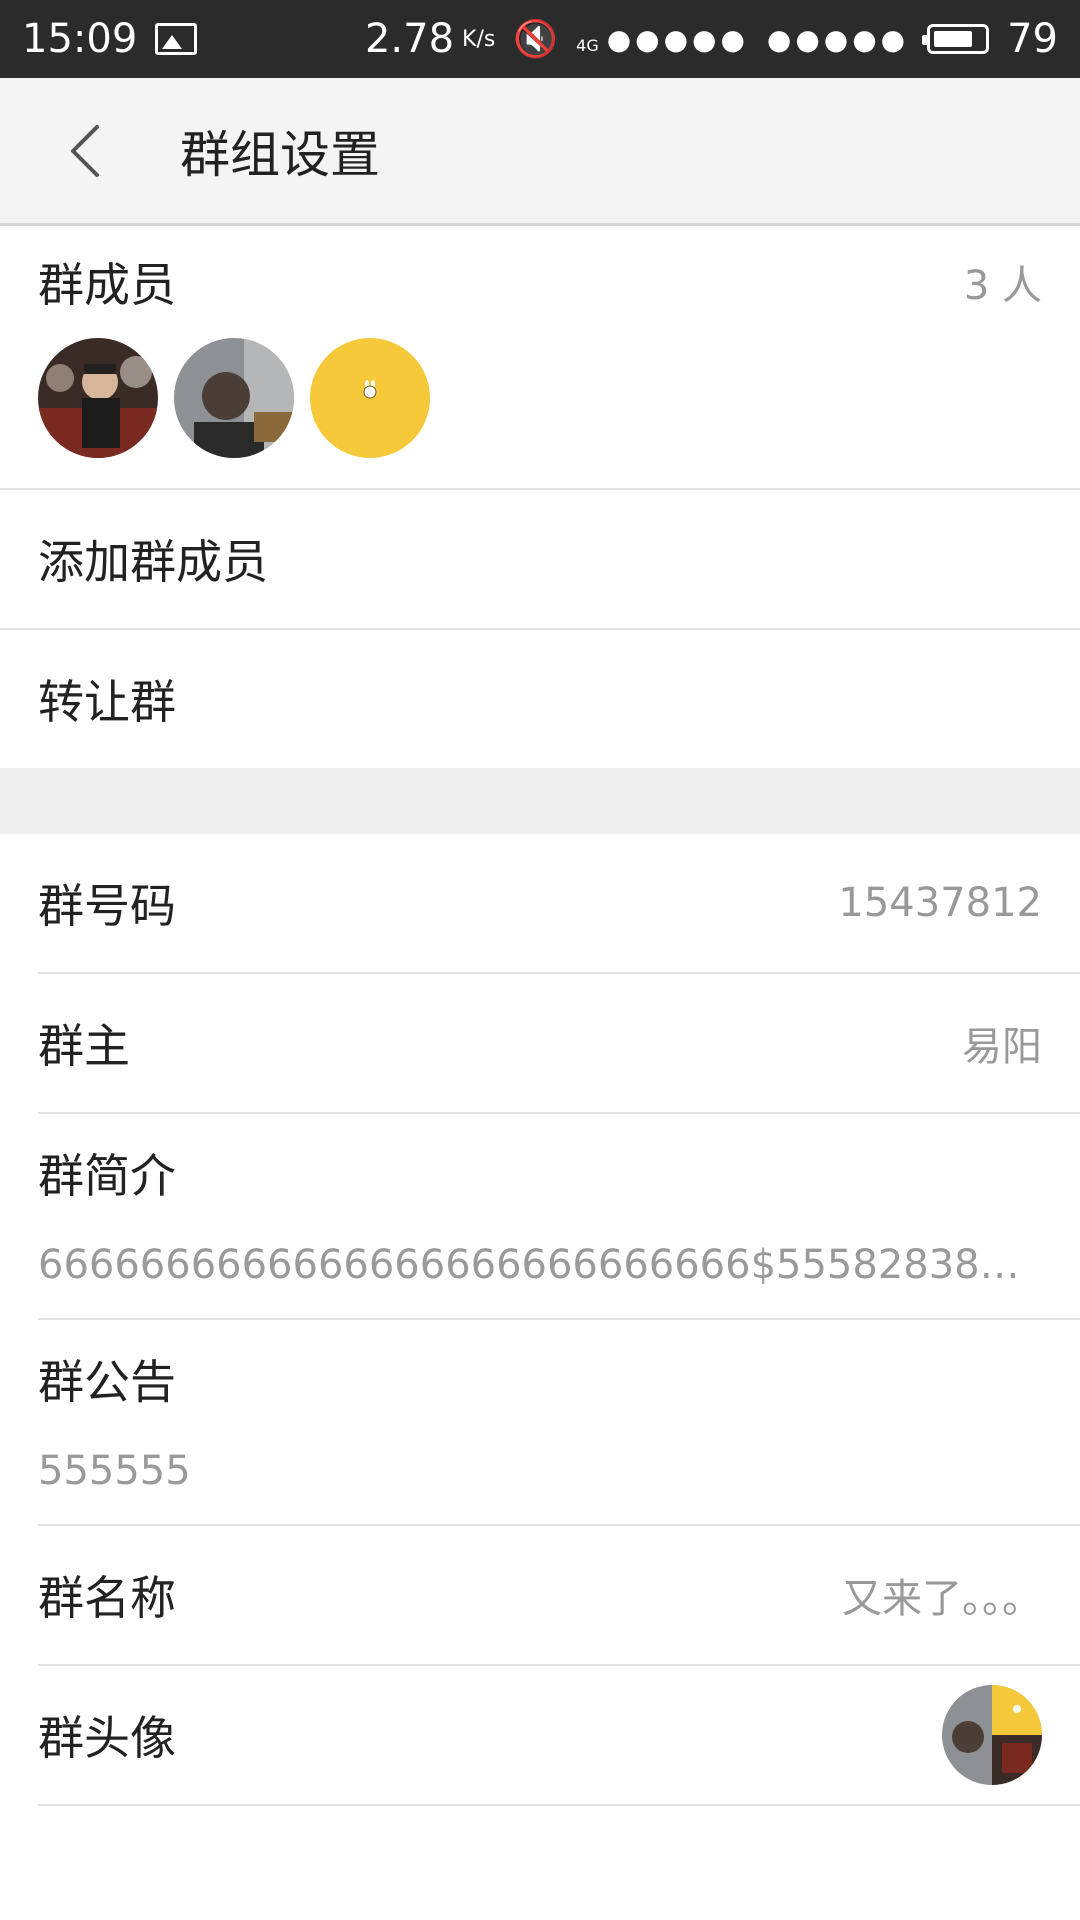  What do you see at coordinates (540, 699) in the screenshot?
I see `transfer-group-row: 转让群` at bounding box center [540, 699].